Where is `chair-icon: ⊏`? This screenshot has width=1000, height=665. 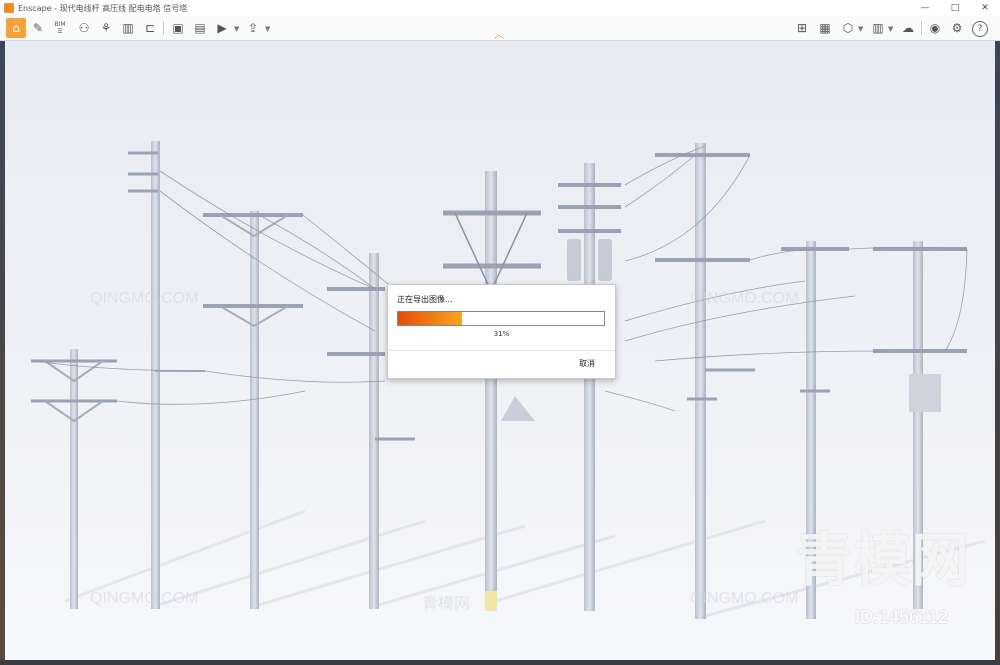 chair-icon: ⊏ is located at coordinates (150, 28).